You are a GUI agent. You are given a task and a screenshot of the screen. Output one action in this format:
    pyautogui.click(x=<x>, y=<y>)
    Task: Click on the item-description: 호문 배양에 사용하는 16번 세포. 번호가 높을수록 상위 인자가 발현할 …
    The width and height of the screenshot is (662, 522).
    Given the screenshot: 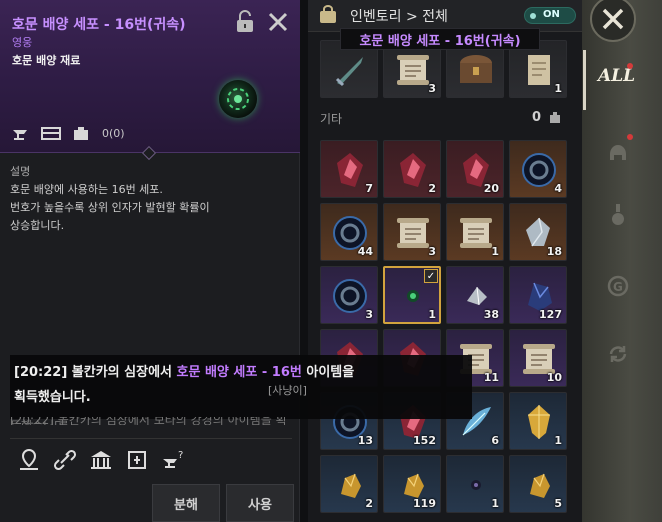 What is the action you would take?
    pyautogui.click(x=150, y=208)
    